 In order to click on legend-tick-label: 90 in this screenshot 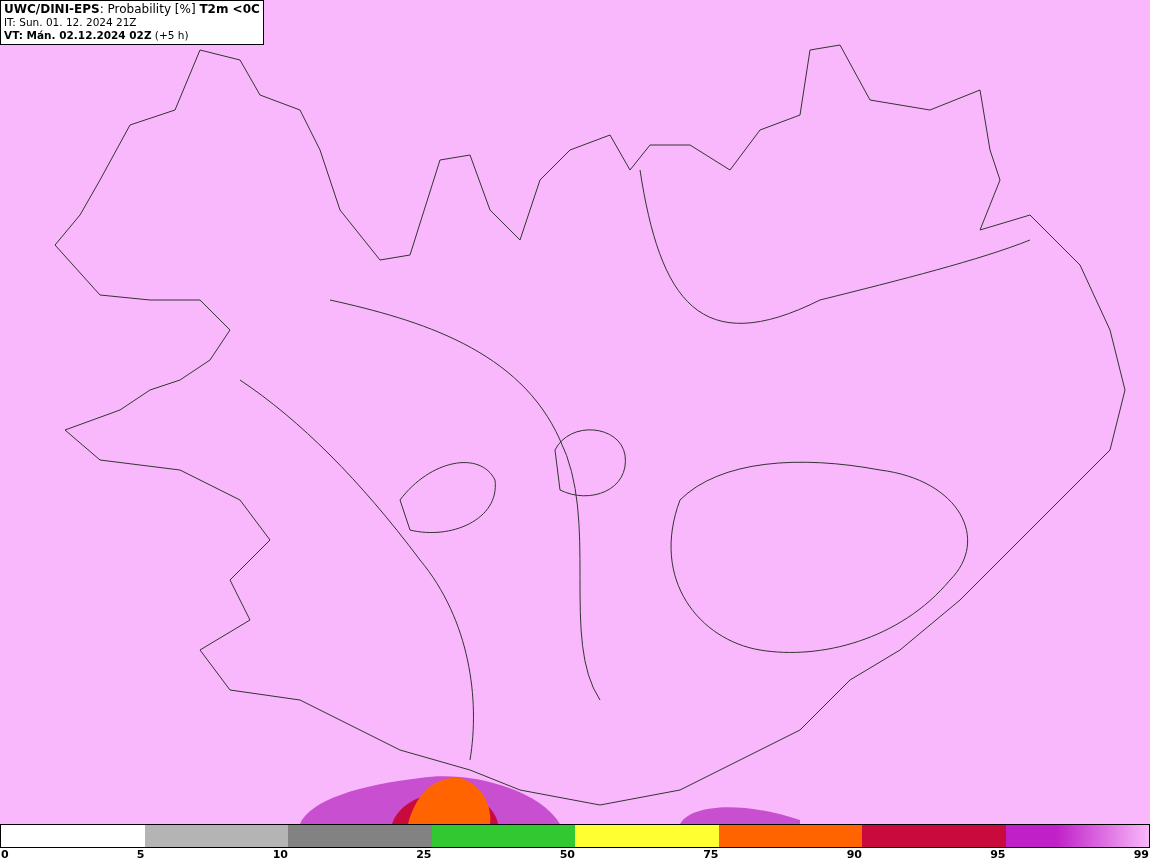, I will do `click(854, 855)`.